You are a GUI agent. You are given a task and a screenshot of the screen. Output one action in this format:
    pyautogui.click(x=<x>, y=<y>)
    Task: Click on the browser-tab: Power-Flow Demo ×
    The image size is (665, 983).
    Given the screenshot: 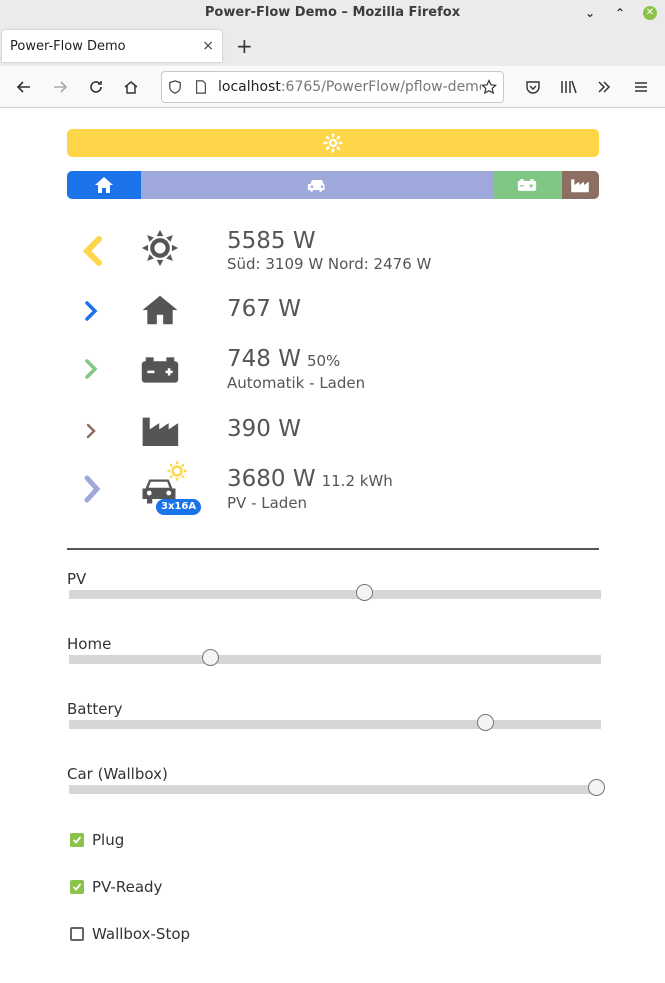 What is the action you would take?
    pyautogui.click(x=112, y=46)
    